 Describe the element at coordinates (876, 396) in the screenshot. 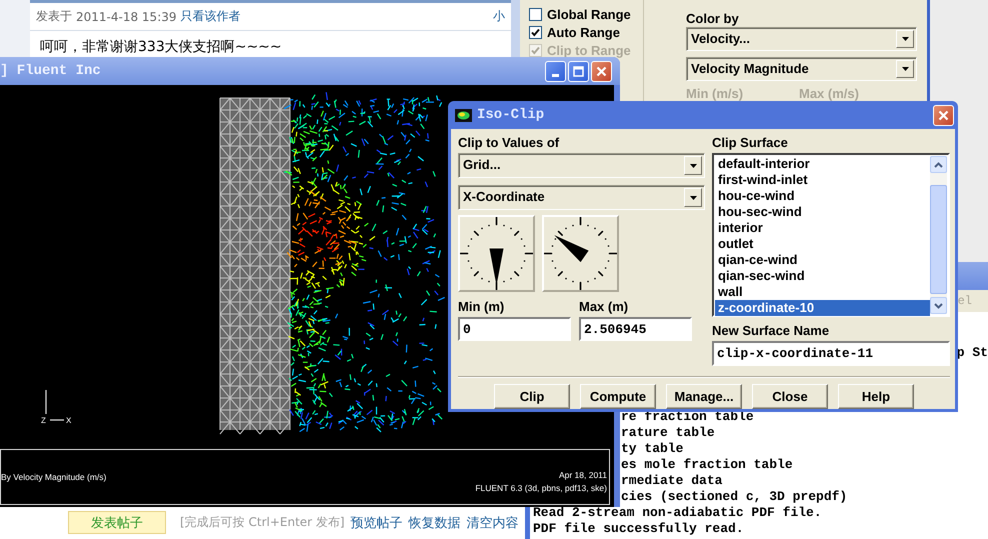

I see `dialog-button: Help` at that location.